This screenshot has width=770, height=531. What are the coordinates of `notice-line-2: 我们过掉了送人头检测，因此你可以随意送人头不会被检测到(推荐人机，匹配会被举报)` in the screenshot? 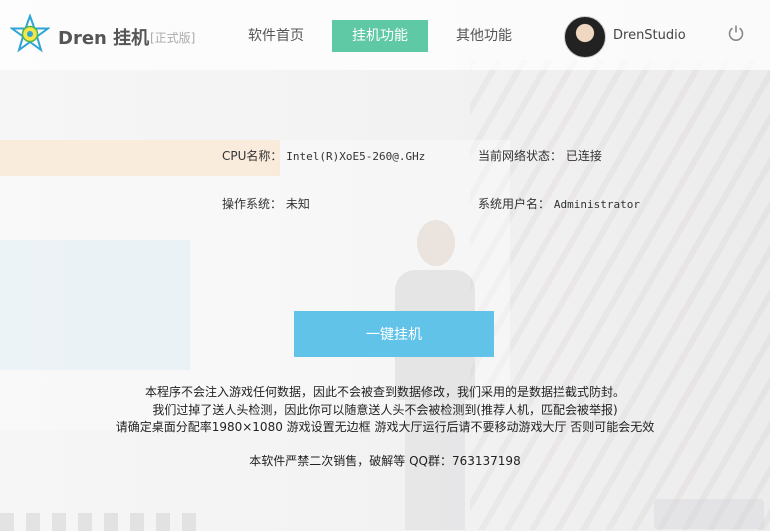 It's located at (385, 410).